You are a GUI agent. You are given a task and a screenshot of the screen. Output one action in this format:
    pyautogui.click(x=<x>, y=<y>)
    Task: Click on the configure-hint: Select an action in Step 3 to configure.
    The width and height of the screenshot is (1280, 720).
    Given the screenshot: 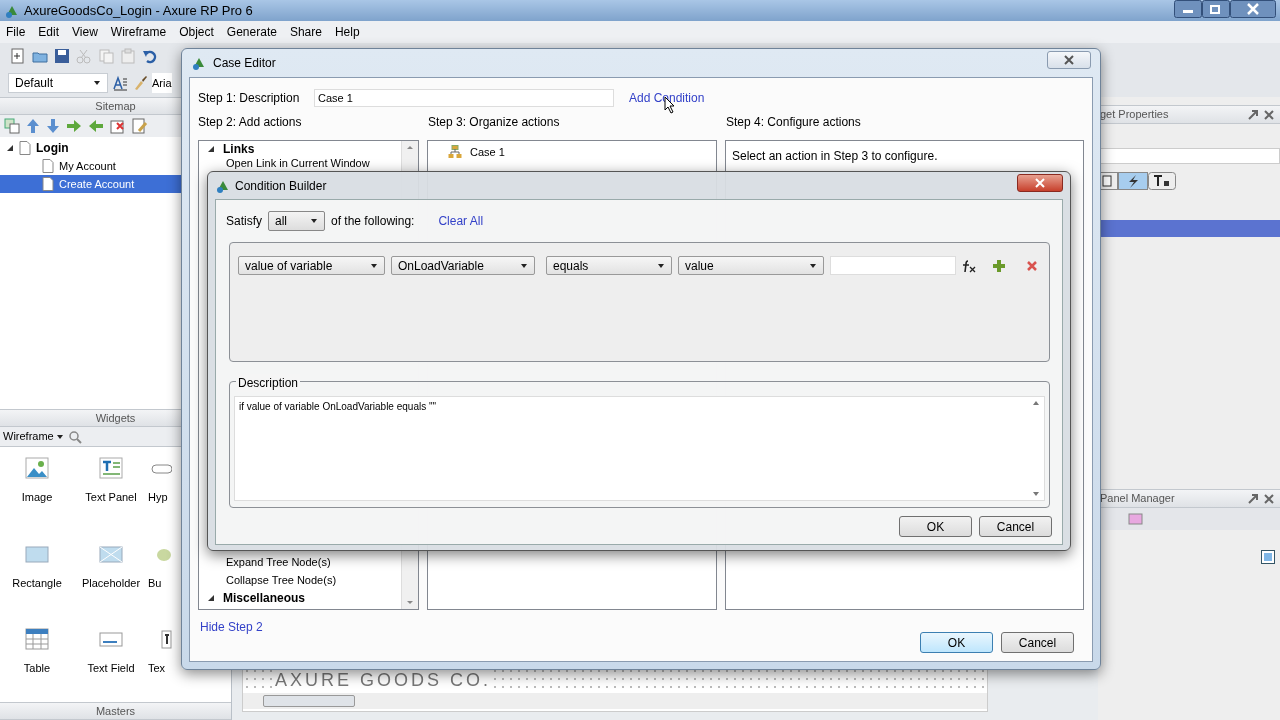 What is the action you would take?
    pyautogui.click(x=835, y=156)
    